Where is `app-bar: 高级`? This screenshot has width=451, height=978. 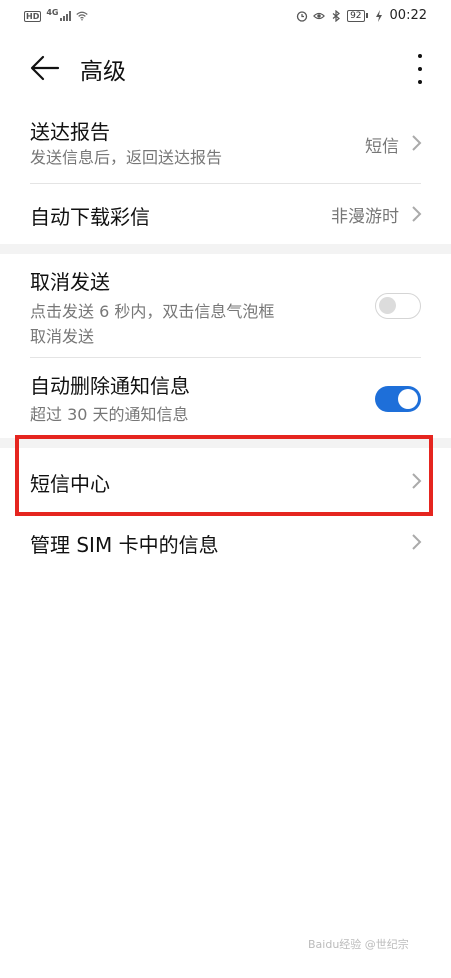
app-bar: 高级 is located at coordinates (225, 69).